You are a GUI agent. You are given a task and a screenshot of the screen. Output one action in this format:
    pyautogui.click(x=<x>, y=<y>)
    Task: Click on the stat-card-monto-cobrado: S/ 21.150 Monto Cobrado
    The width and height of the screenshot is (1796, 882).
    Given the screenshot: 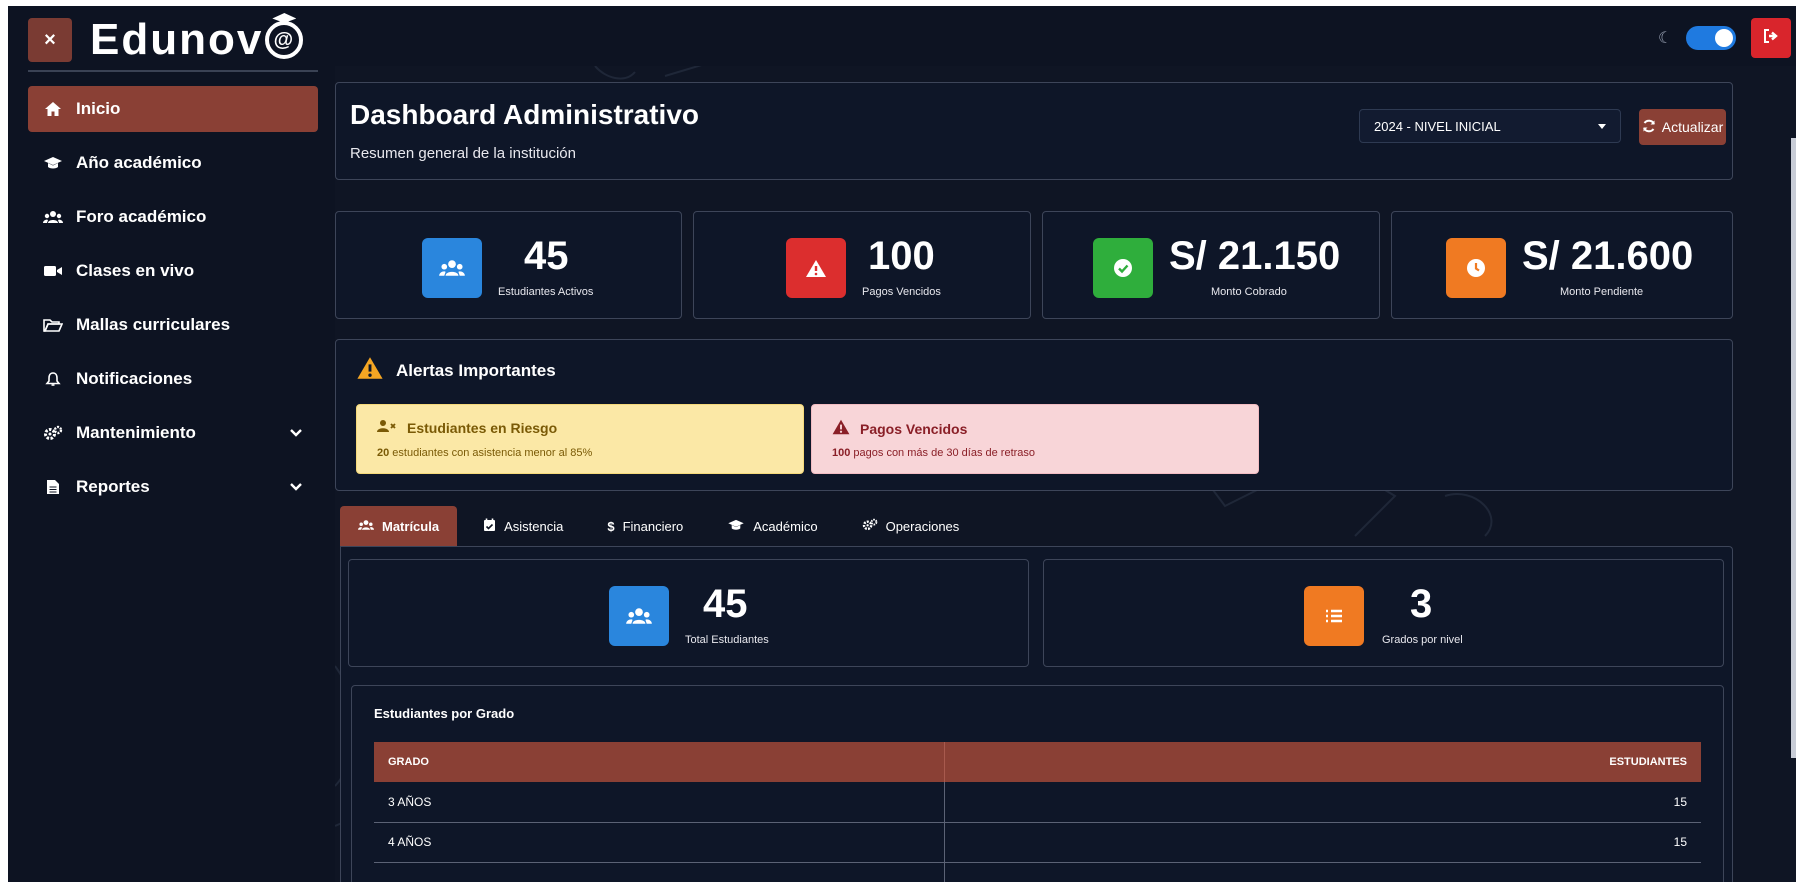 What is the action you would take?
    pyautogui.click(x=1211, y=265)
    